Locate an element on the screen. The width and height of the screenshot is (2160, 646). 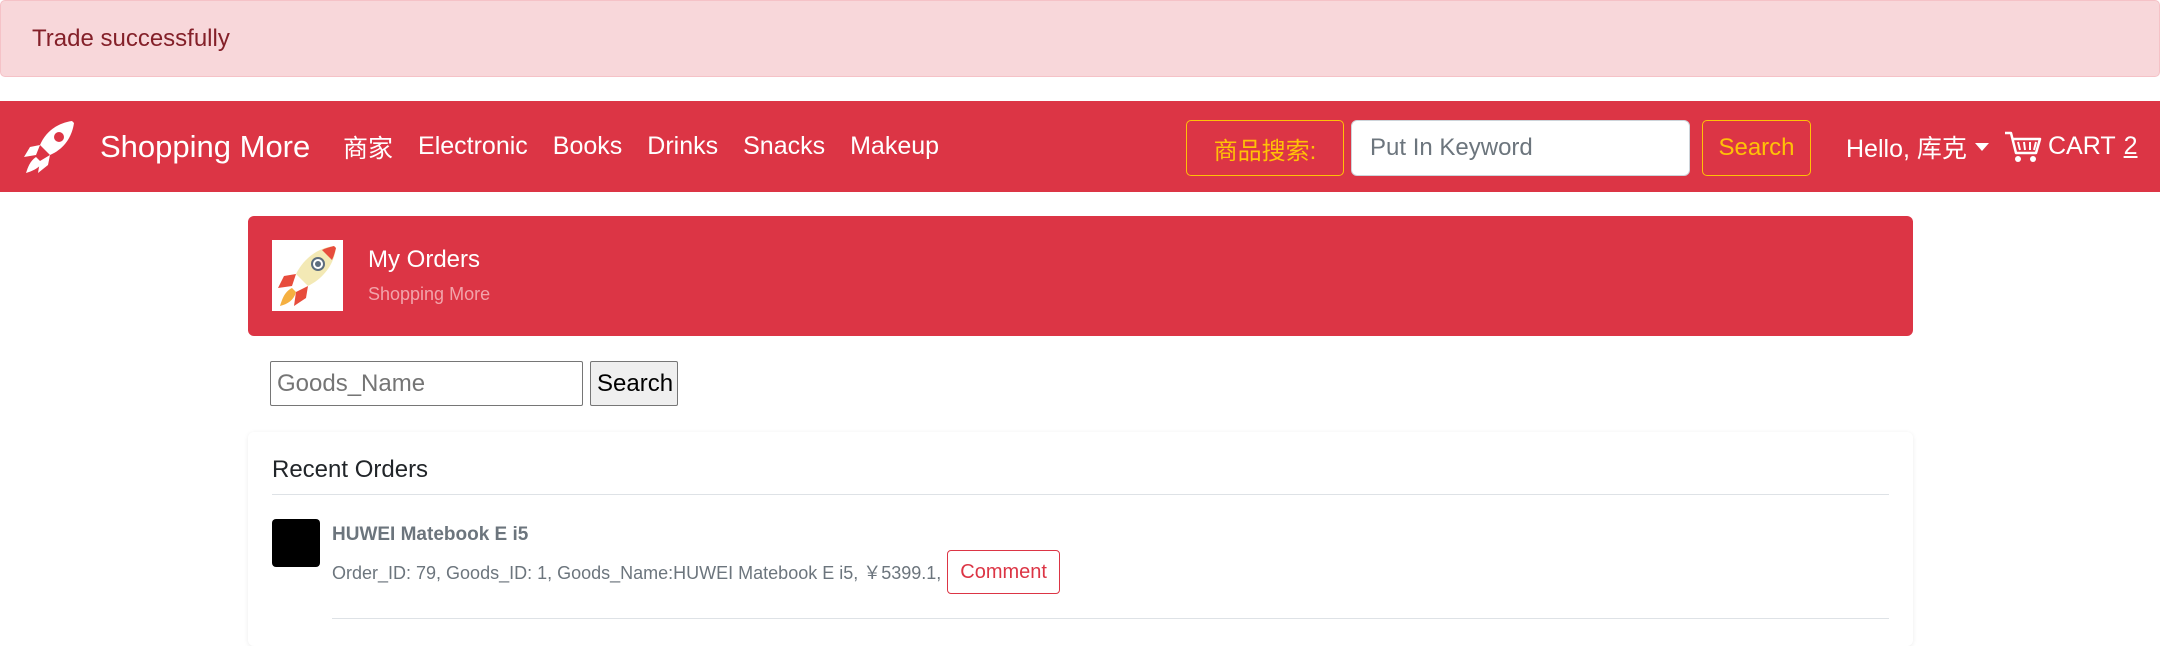
cart-icon is located at coordinates (2023, 146).